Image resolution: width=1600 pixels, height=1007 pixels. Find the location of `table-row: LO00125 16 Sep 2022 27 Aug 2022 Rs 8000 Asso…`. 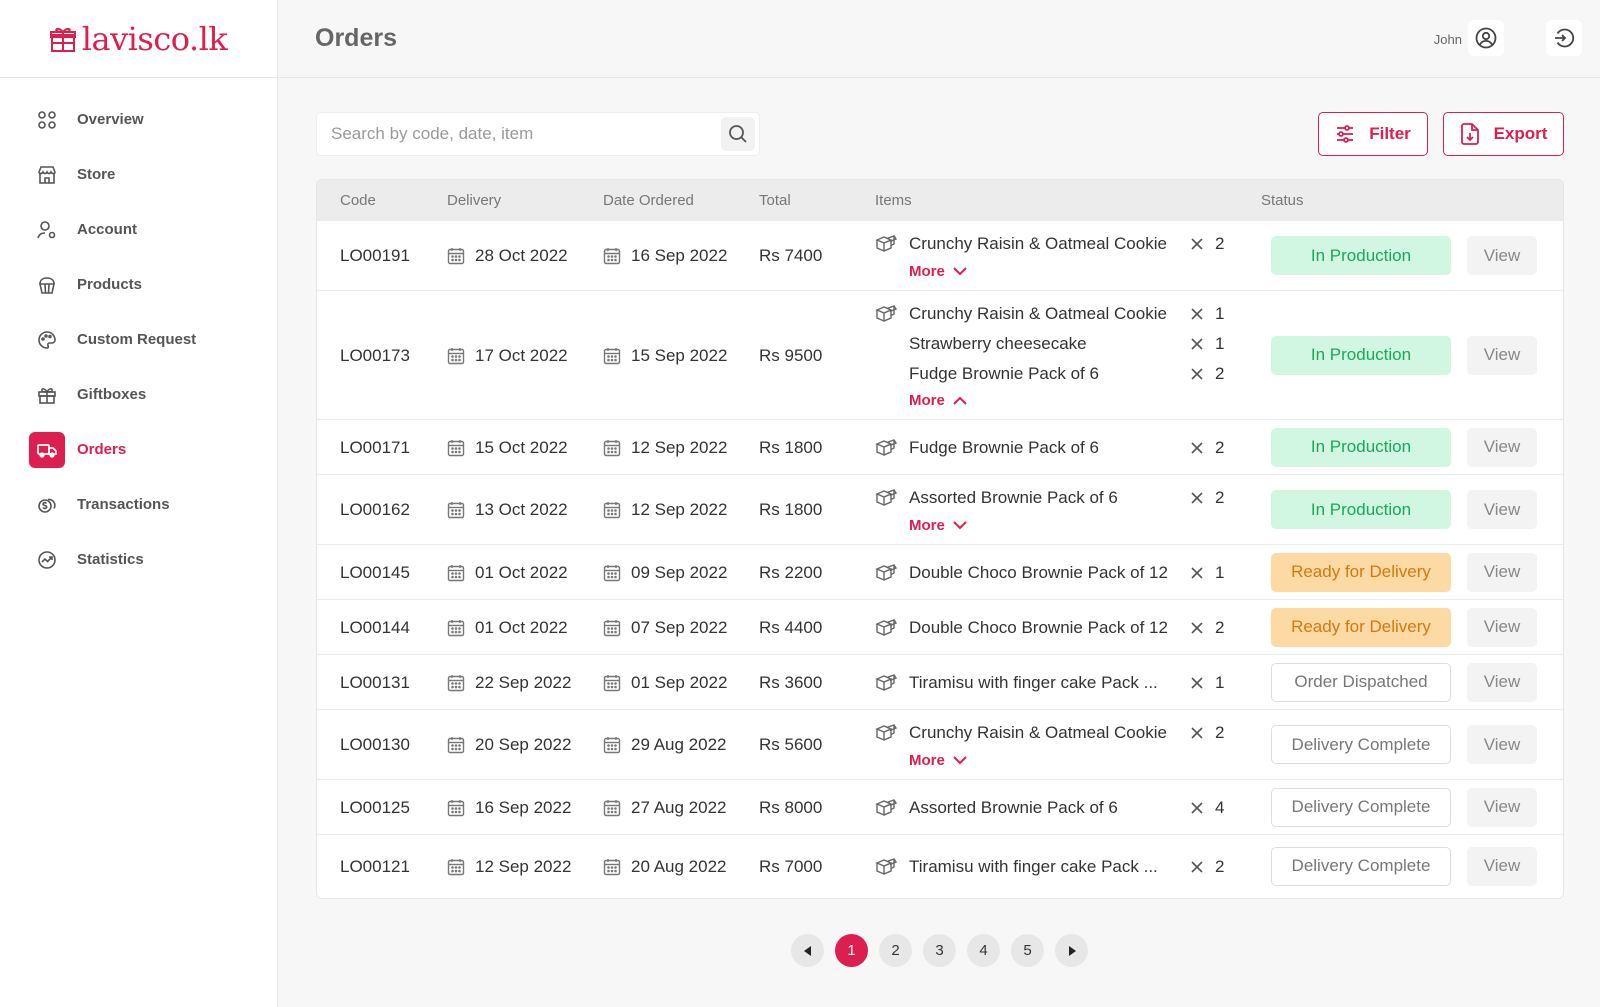

table-row: LO00125 16 Sep 2022 27 Aug 2022 Rs 8000 Asso… is located at coordinates (940, 807).